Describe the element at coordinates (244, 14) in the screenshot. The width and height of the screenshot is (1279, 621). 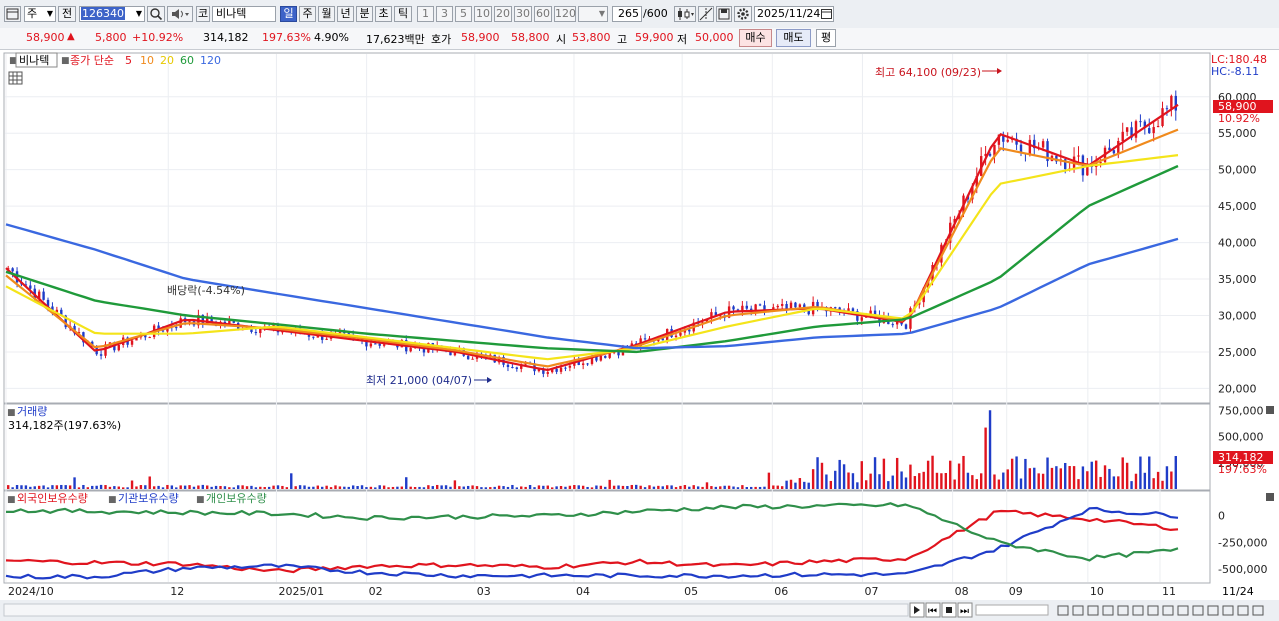
I see `stock-name-field: 비나텍` at that location.